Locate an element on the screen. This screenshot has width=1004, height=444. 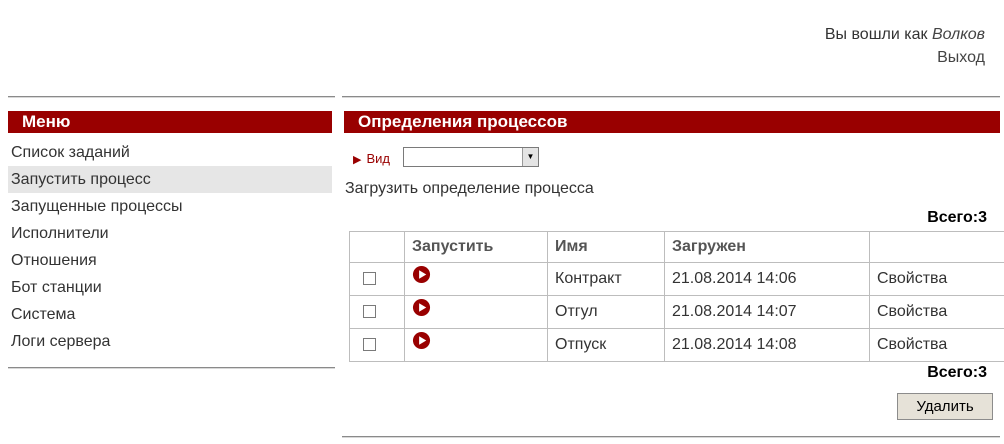
page-title: Определения процессов is located at coordinates (672, 122).